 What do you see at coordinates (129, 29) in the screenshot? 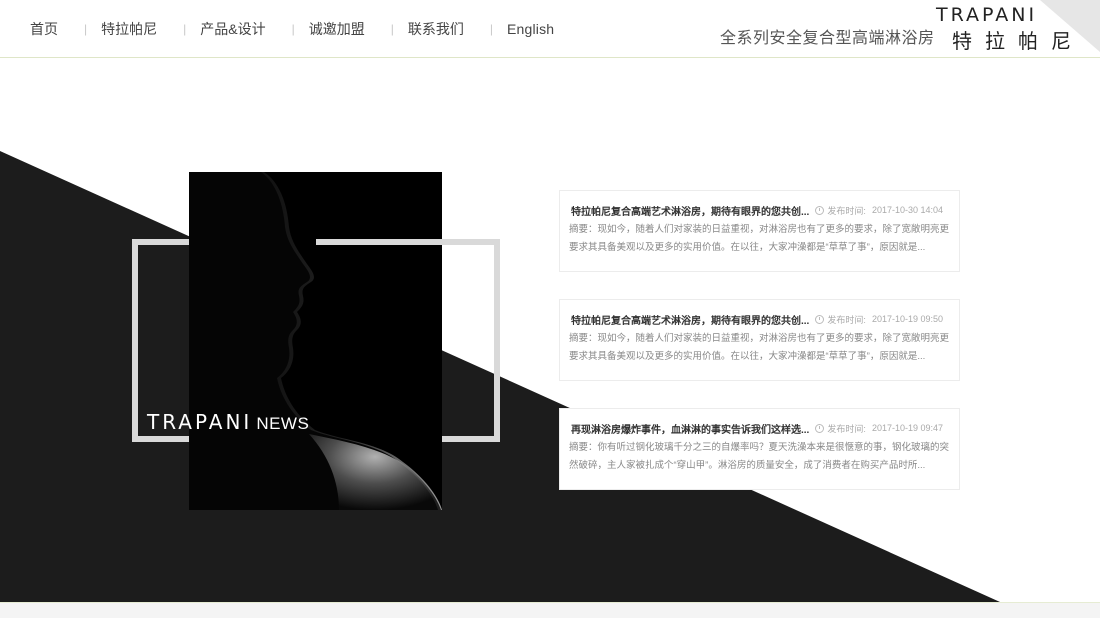
I see `nav-trapani: 特拉帕尼` at bounding box center [129, 29].